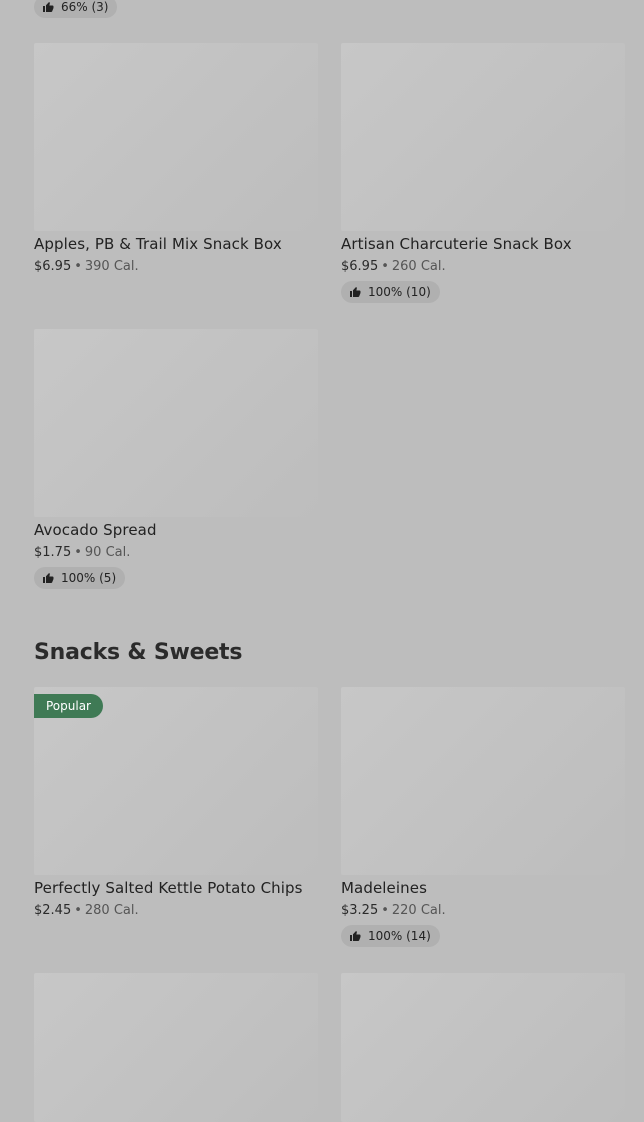 The height and width of the screenshot is (1122, 644). I want to click on item-meta: $6.95 • 390 Cal., so click(86, 266).